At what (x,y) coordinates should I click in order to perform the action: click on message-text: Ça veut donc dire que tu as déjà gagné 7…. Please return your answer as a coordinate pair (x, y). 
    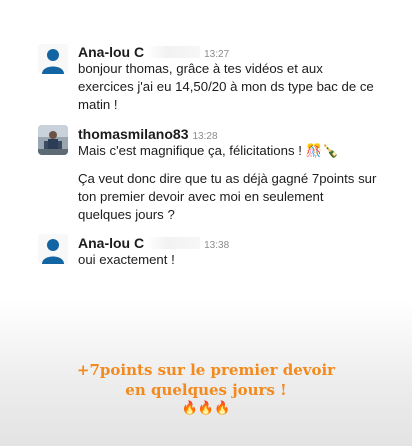
    Looking at the image, I should click on (227, 196).